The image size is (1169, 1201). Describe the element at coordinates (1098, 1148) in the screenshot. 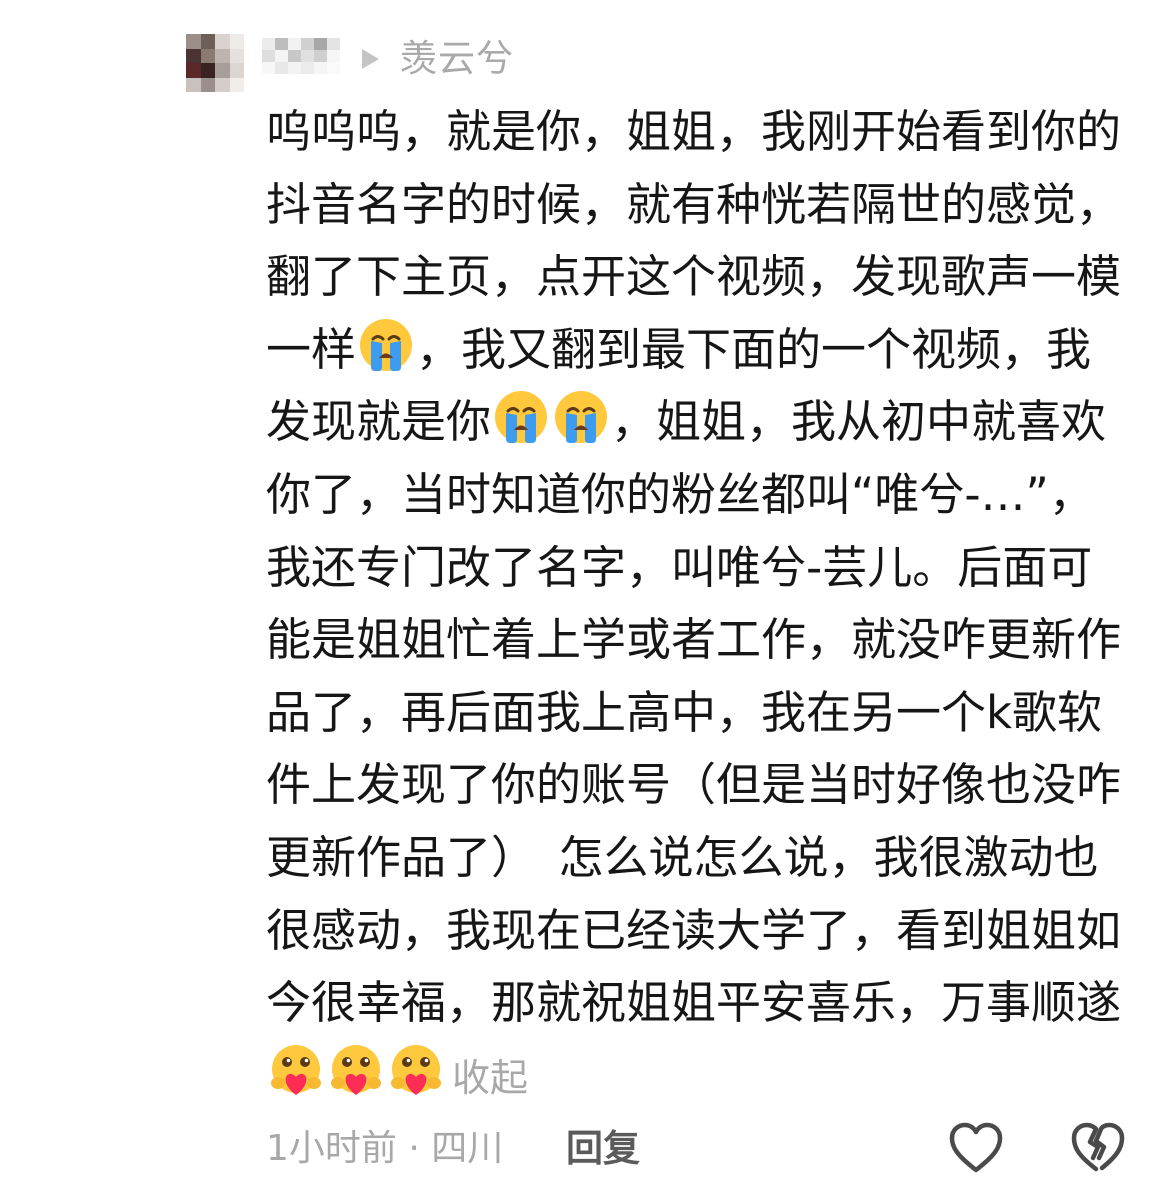

I see `broken-heart-icon` at that location.